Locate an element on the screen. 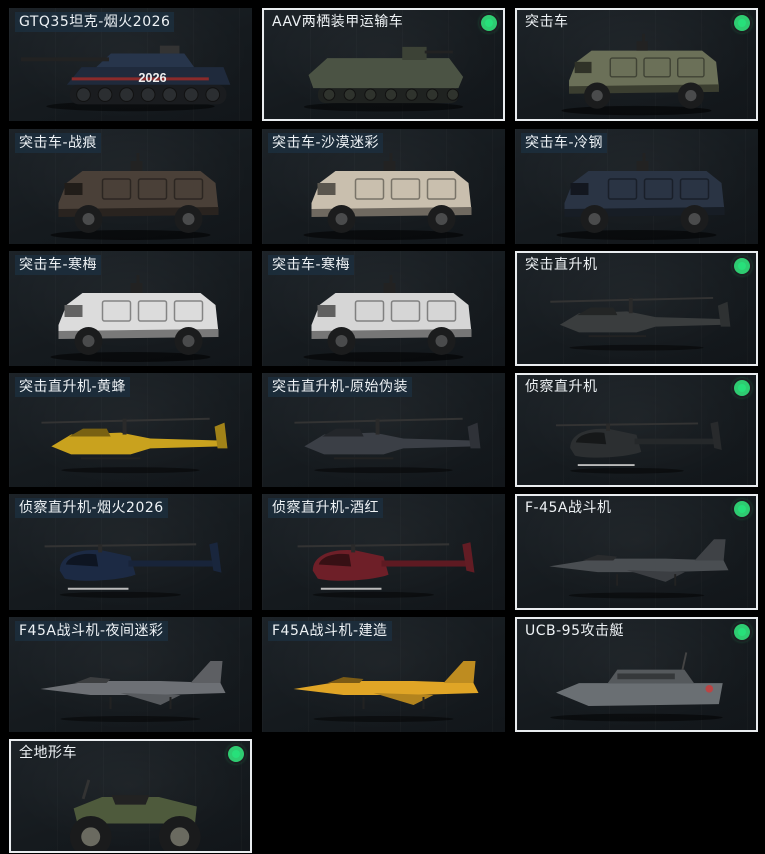 This screenshot has height=854, width=765. vehicle-card: GTQ35坦克-烟火2026 2026 is located at coordinates (130, 64).